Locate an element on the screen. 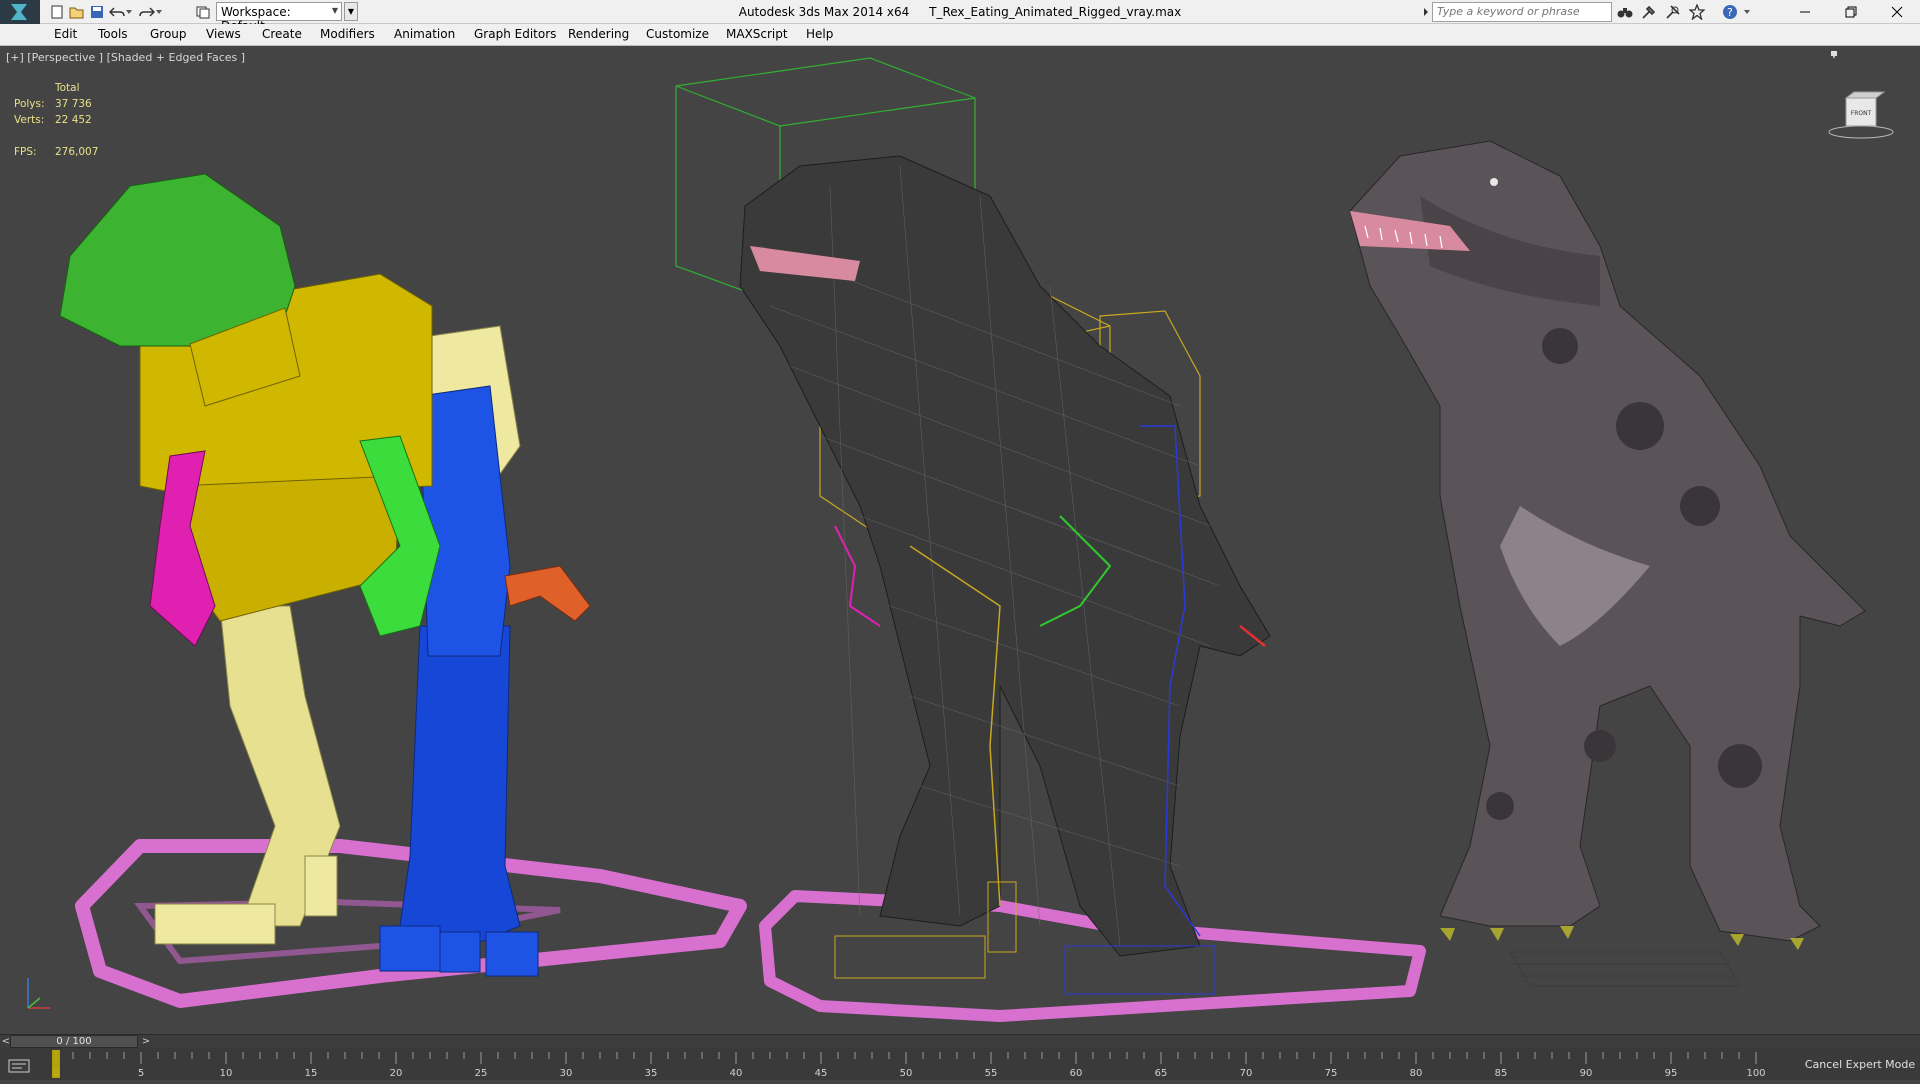 Image resolution: width=1920 pixels, height=1084 pixels. trackbar-tick-label: 15 is located at coordinates (311, 1073).